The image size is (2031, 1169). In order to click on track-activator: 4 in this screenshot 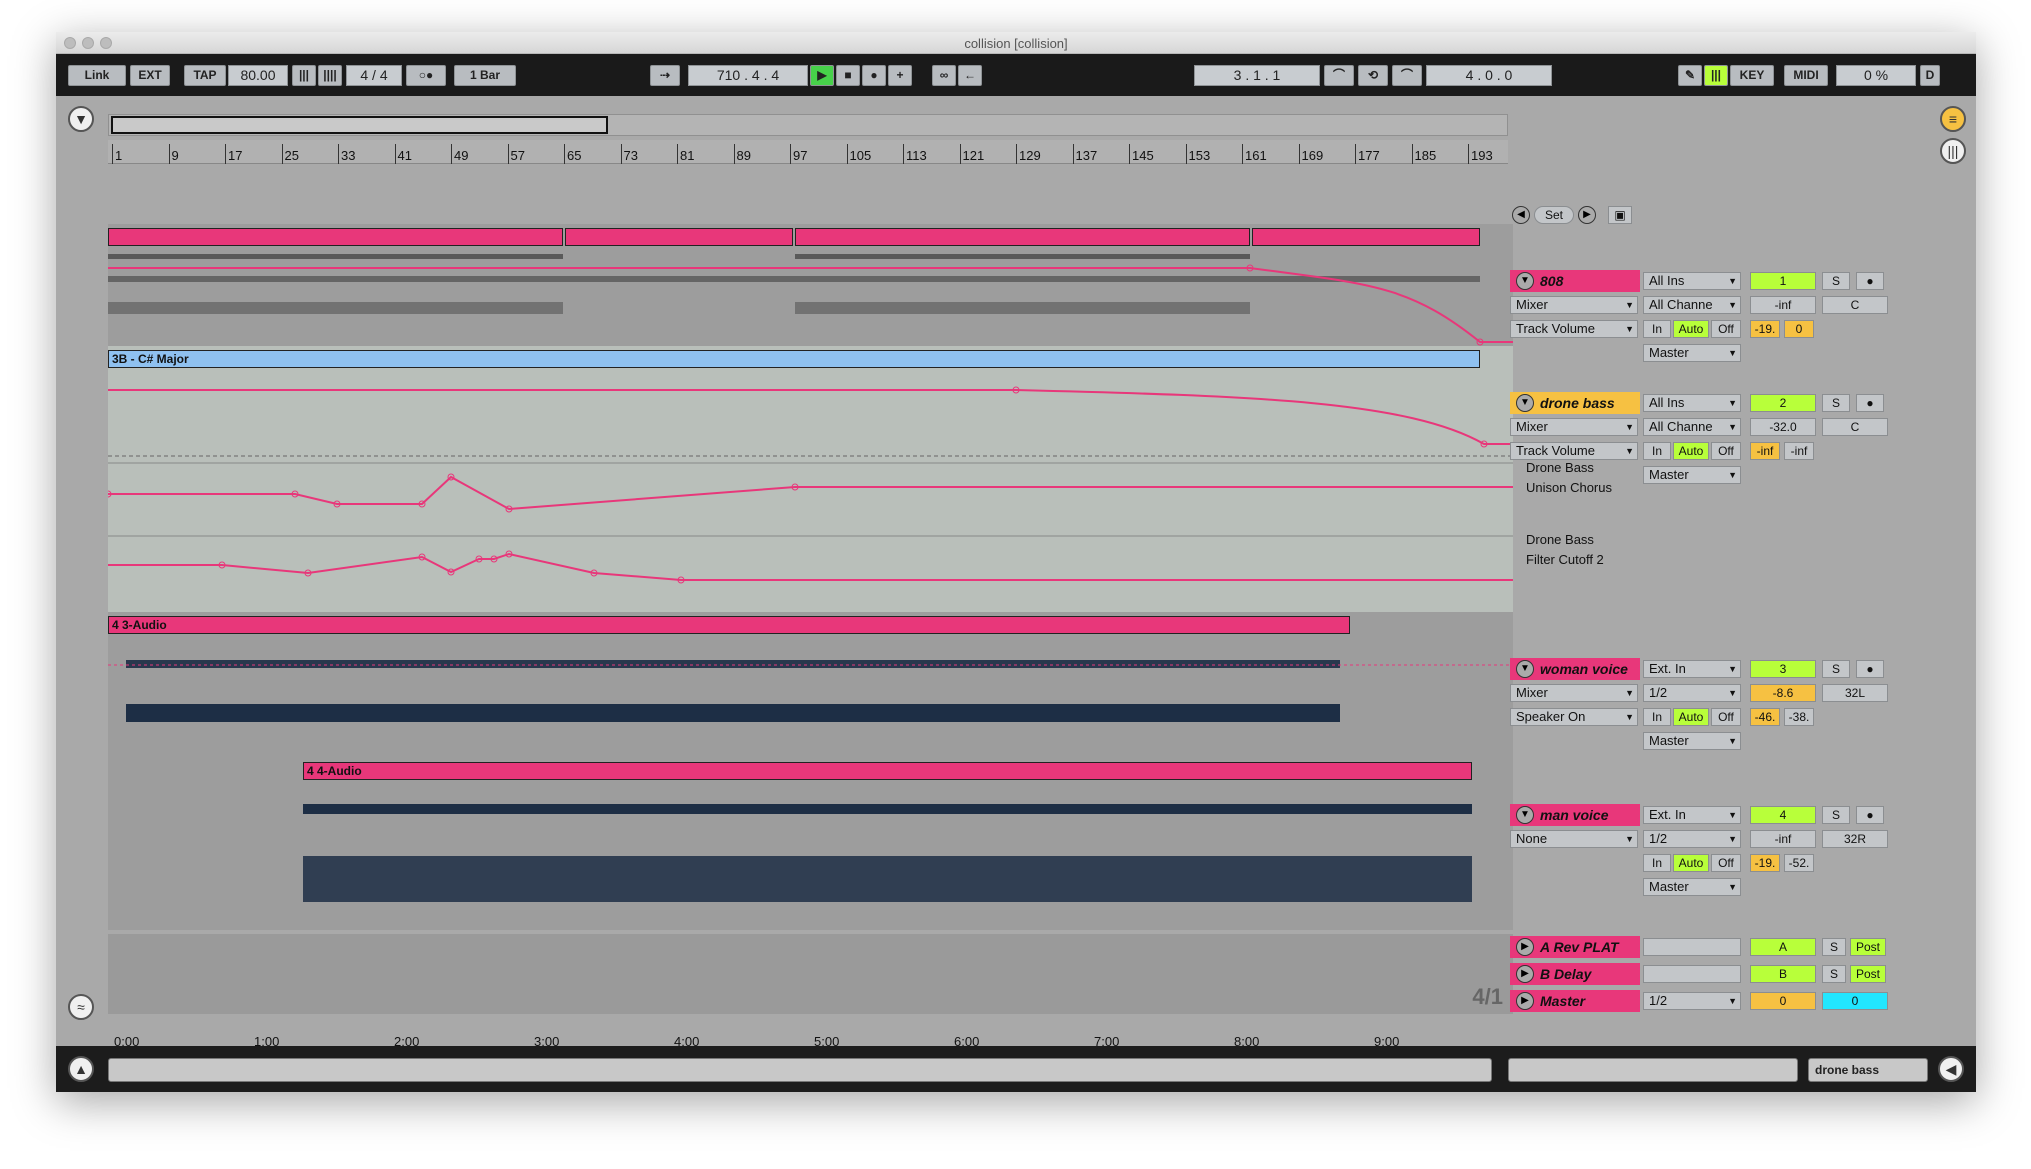, I will do `click(1783, 815)`.